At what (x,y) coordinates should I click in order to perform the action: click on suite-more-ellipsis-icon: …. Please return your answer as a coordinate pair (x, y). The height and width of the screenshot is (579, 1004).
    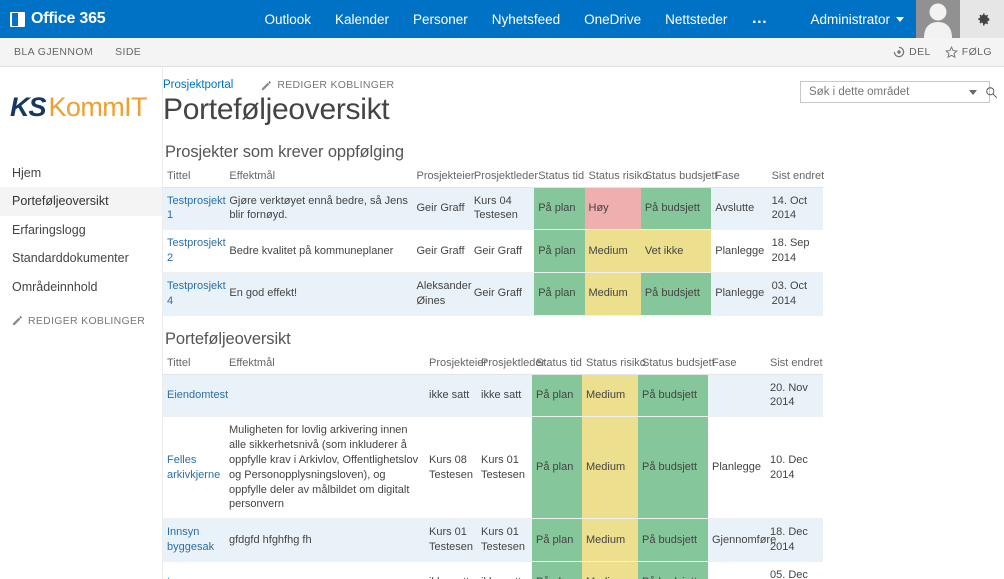
    Looking at the image, I should click on (759, 19).